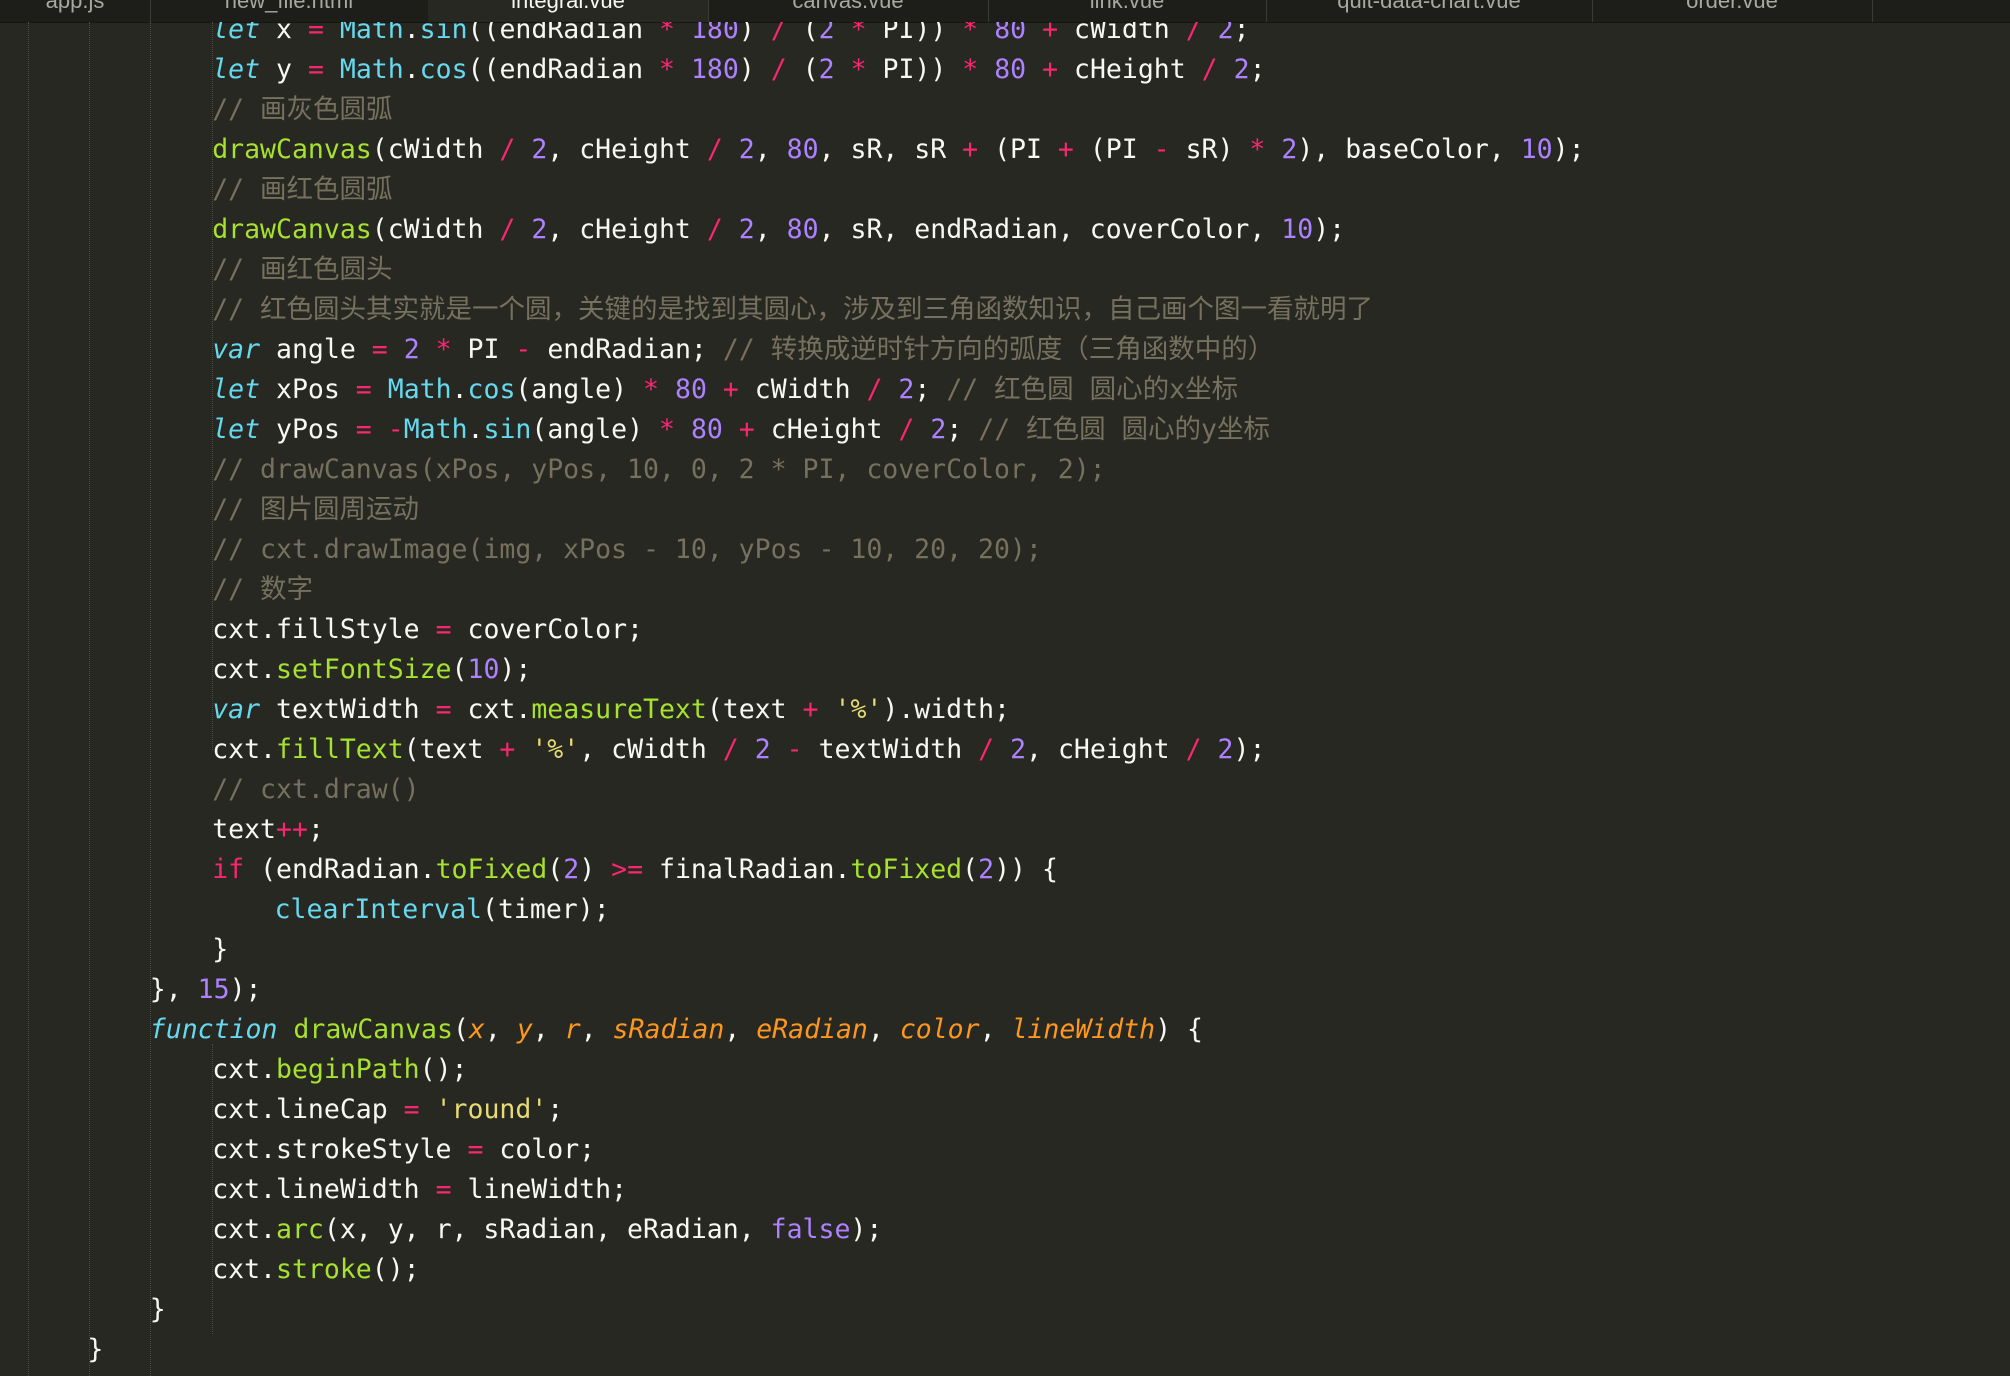  Describe the element at coordinates (568, 11) in the screenshot. I see `tab-2: integral.vue` at that location.